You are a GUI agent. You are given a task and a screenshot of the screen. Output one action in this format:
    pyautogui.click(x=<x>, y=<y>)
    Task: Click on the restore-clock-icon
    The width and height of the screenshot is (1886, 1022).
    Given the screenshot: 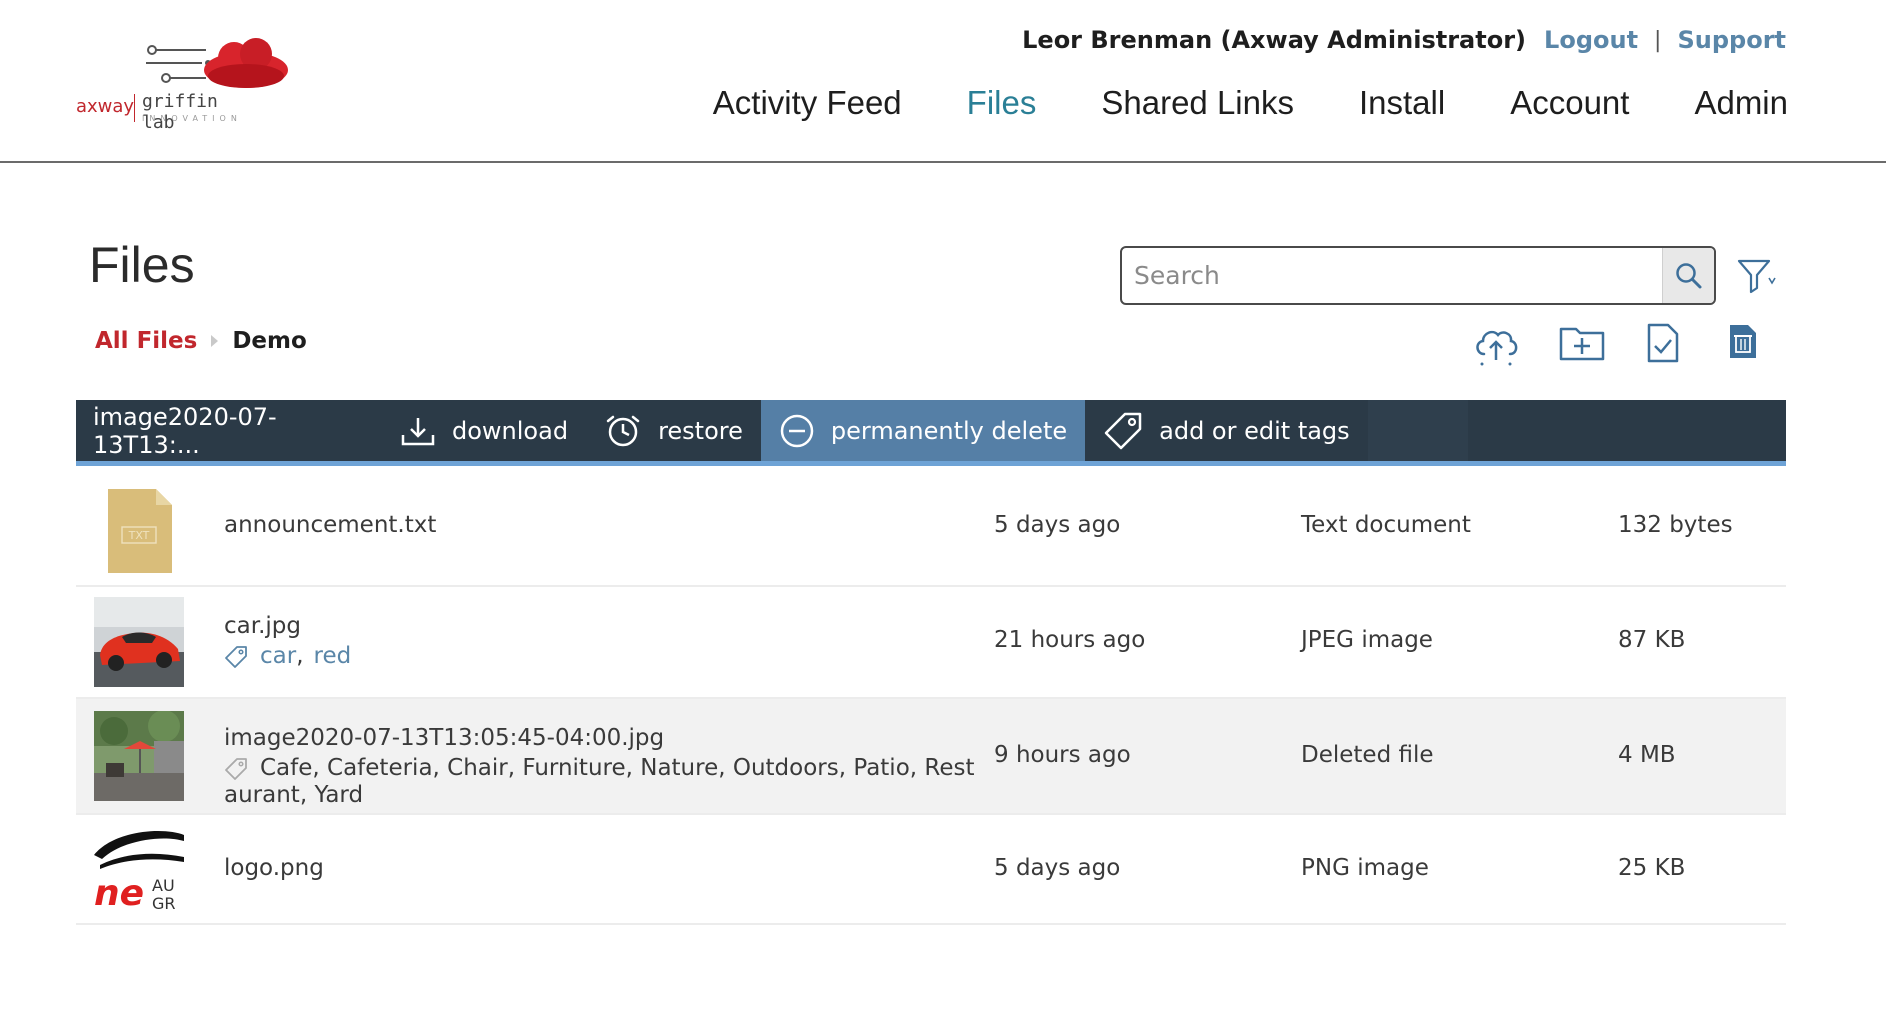 What is the action you would take?
    pyautogui.click(x=623, y=430)
    